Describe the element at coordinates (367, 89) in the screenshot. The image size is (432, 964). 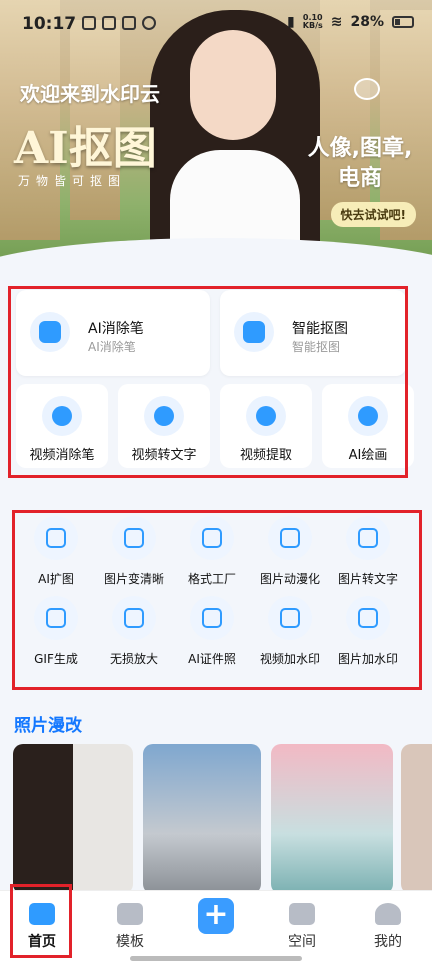
I see `gem-icon` at that location.